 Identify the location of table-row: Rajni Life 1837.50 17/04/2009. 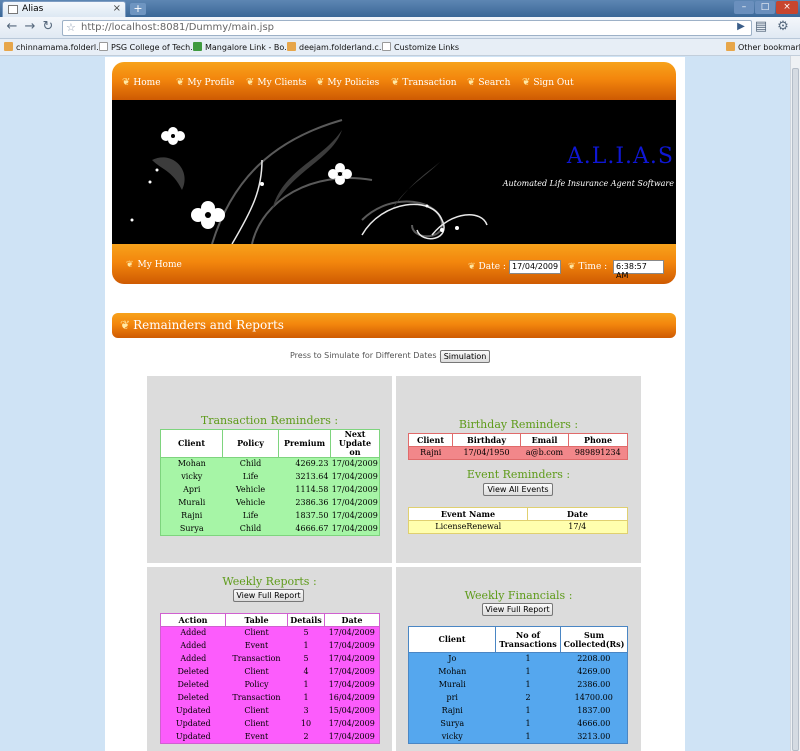
(270, 516).